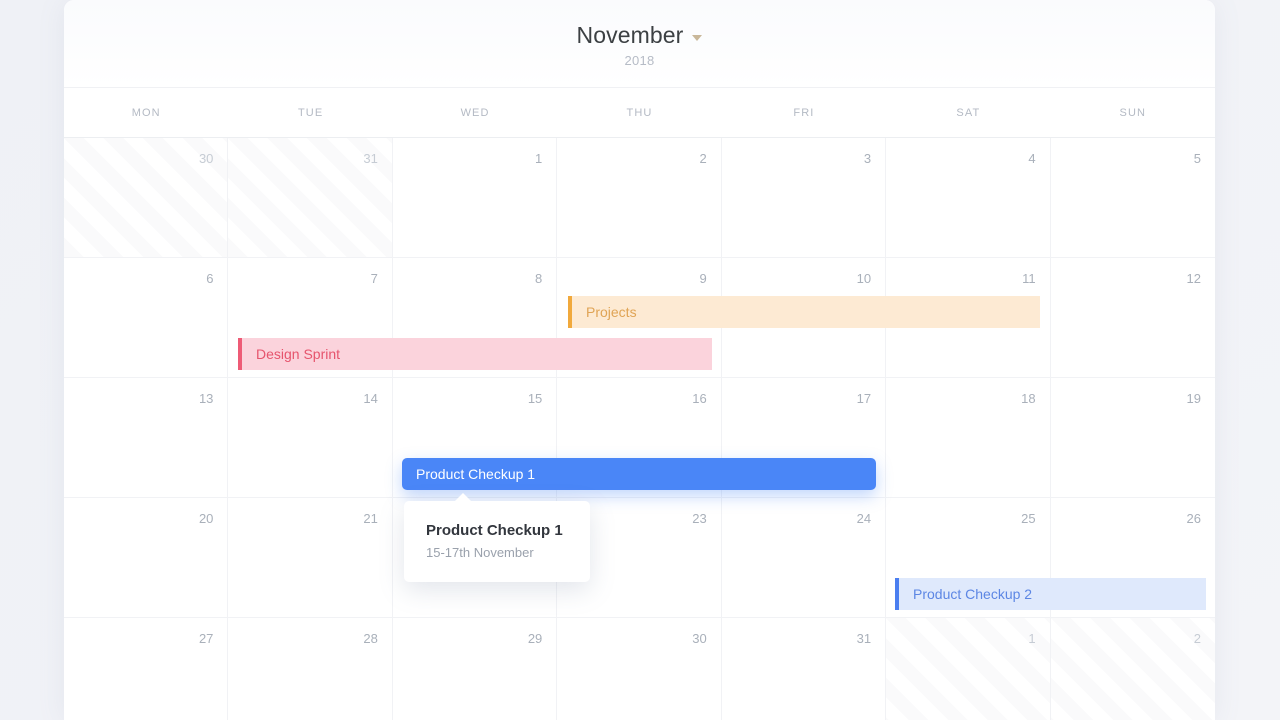  I want to click on day-number: 26, so click(1193, 518).